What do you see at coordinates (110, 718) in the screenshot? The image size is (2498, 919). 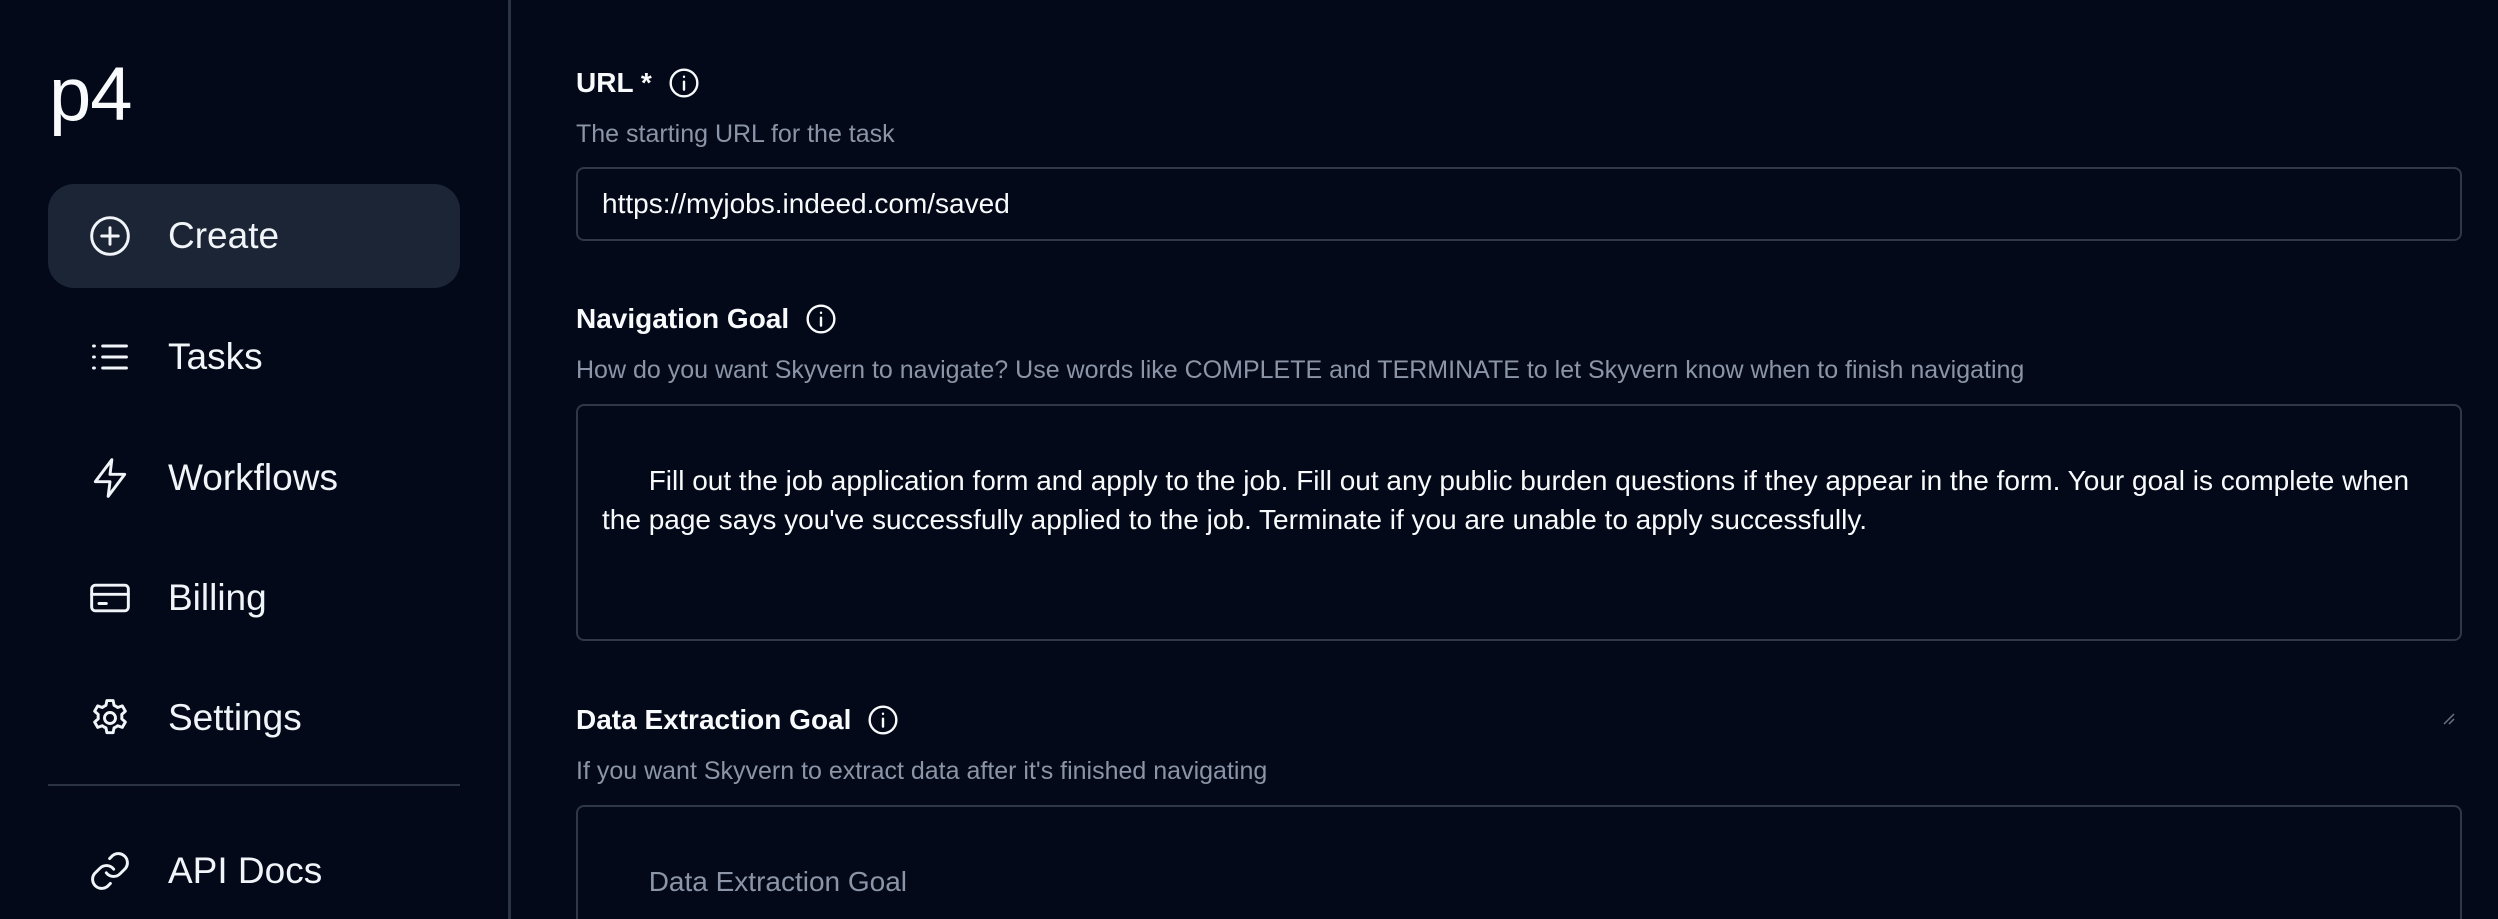 I see `gear-icon` at bounding box center [110, 718].